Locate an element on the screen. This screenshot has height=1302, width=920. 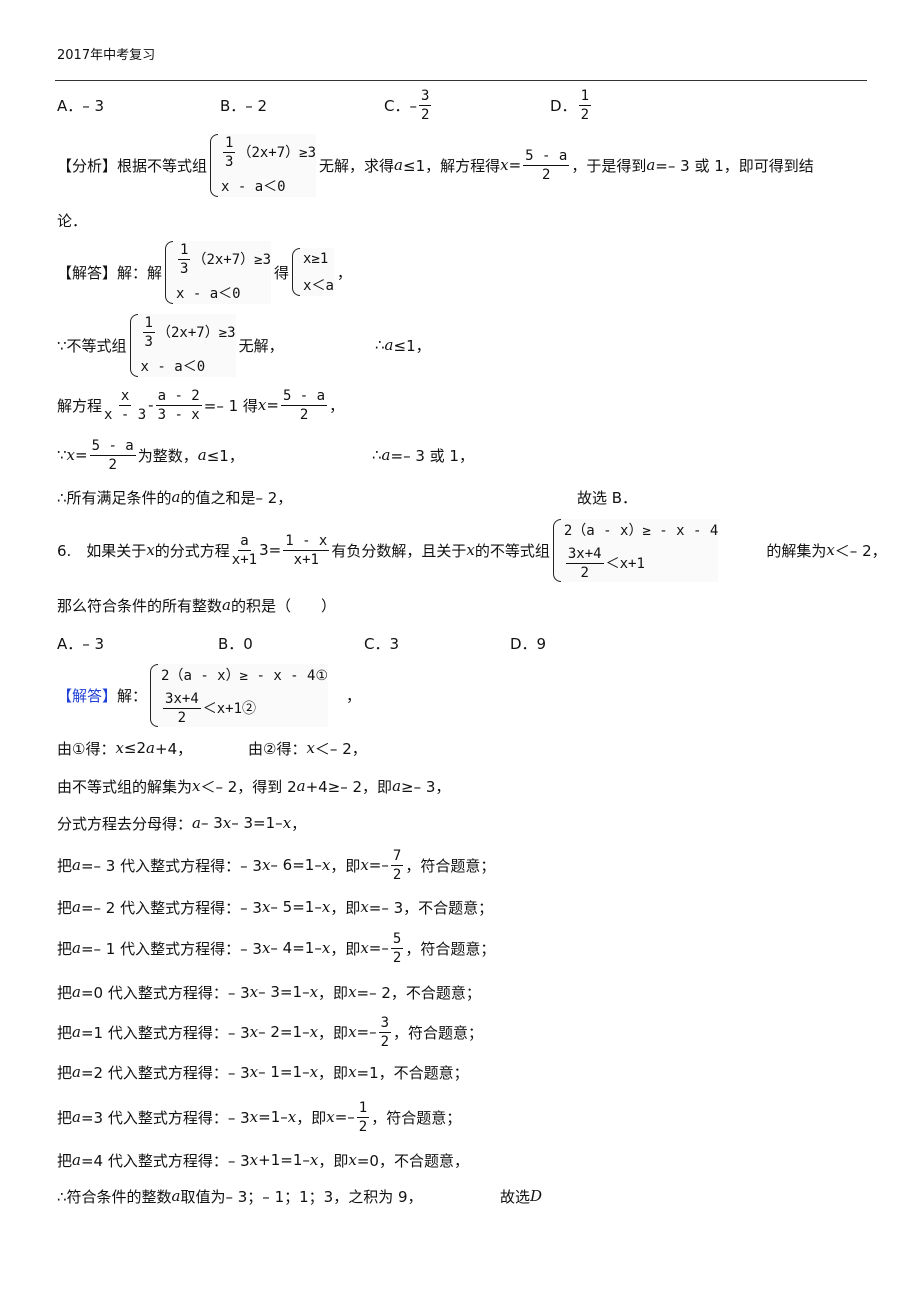
text: 论． is located at coordinates (72, 220).